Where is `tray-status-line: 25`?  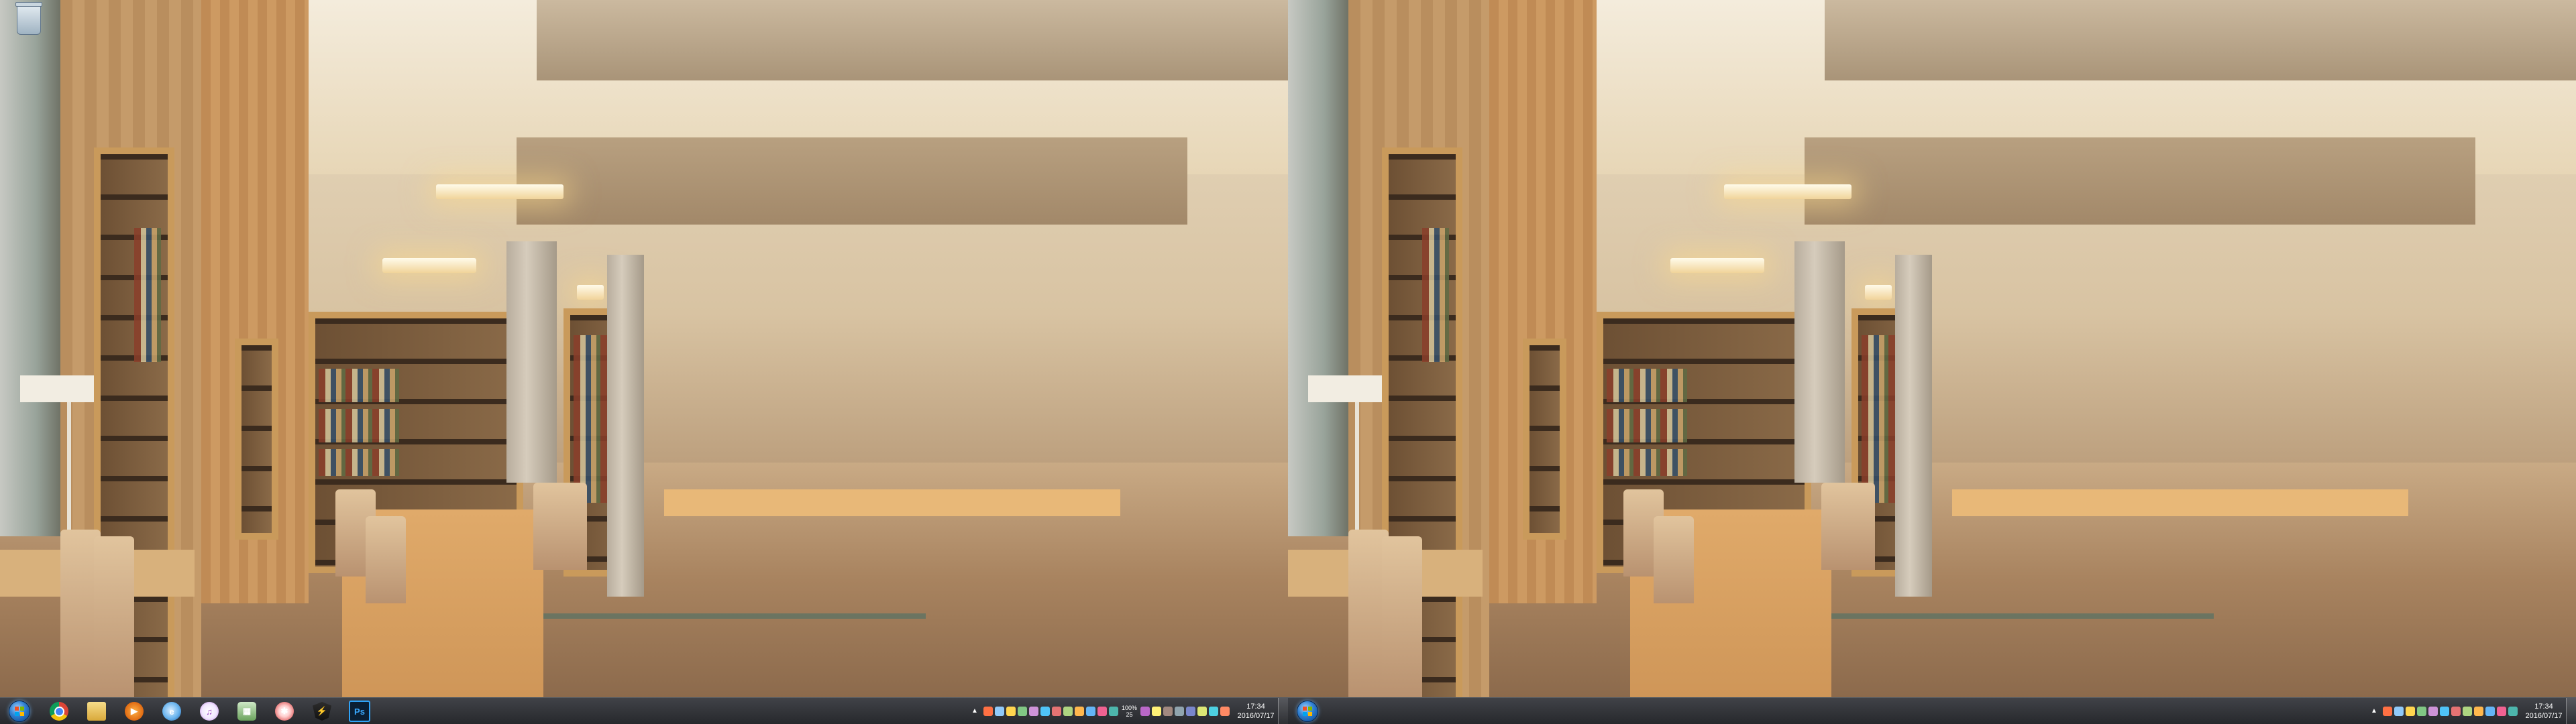 tray-status-line: 25 is located at coordinates (1129, 714).